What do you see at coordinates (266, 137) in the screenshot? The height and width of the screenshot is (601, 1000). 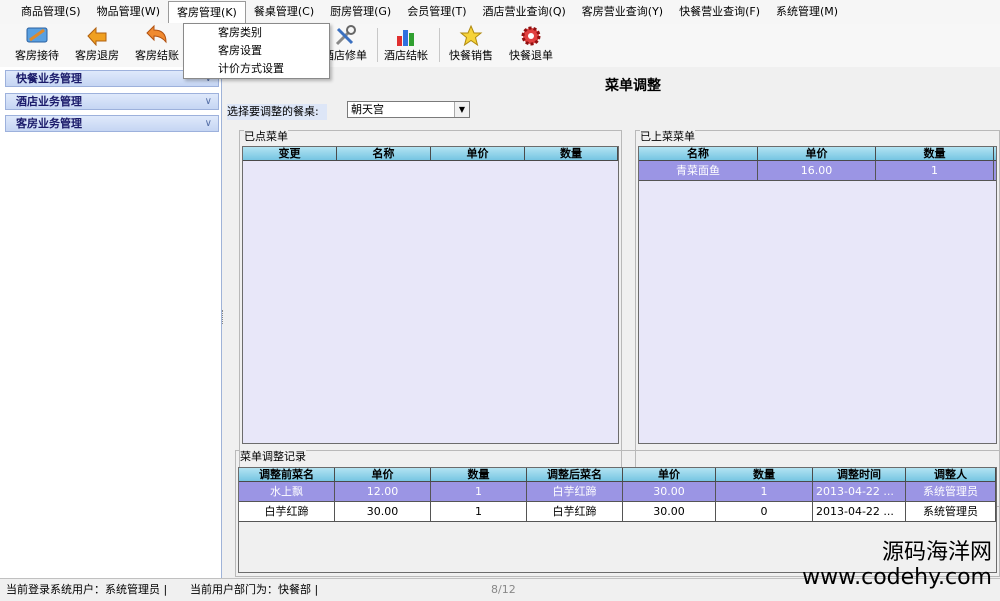 I see `ordered-menu-title: 已点菜单` at bounding box center [266, 137].